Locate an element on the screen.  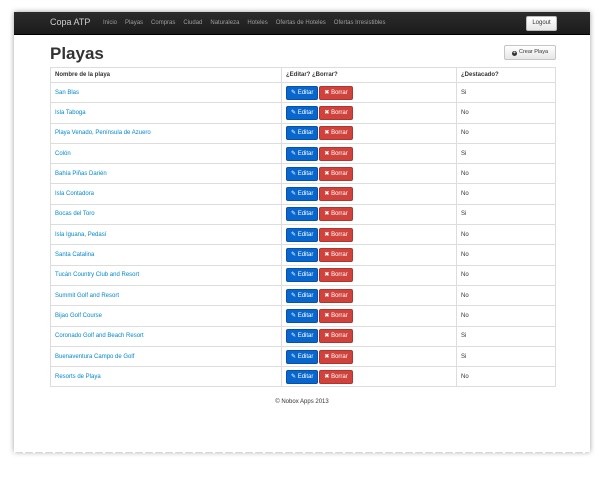
nav-item-ofertas-hoteles: Ofertas de Hoteles is located at coordinates (304, 23).